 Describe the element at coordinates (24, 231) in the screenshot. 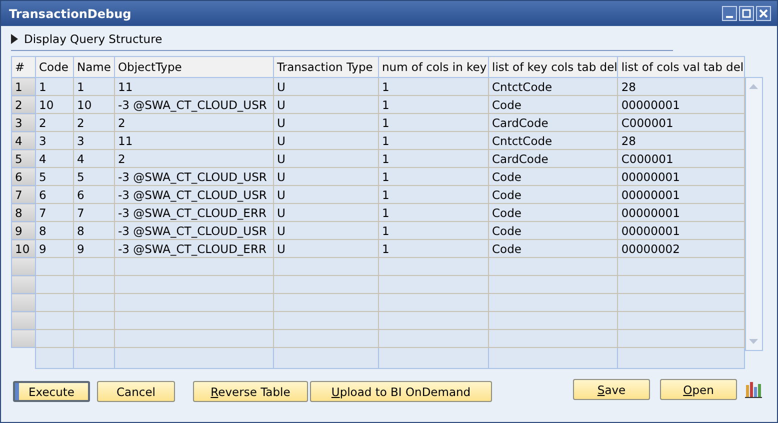

I see `row-number: 9` at that location.